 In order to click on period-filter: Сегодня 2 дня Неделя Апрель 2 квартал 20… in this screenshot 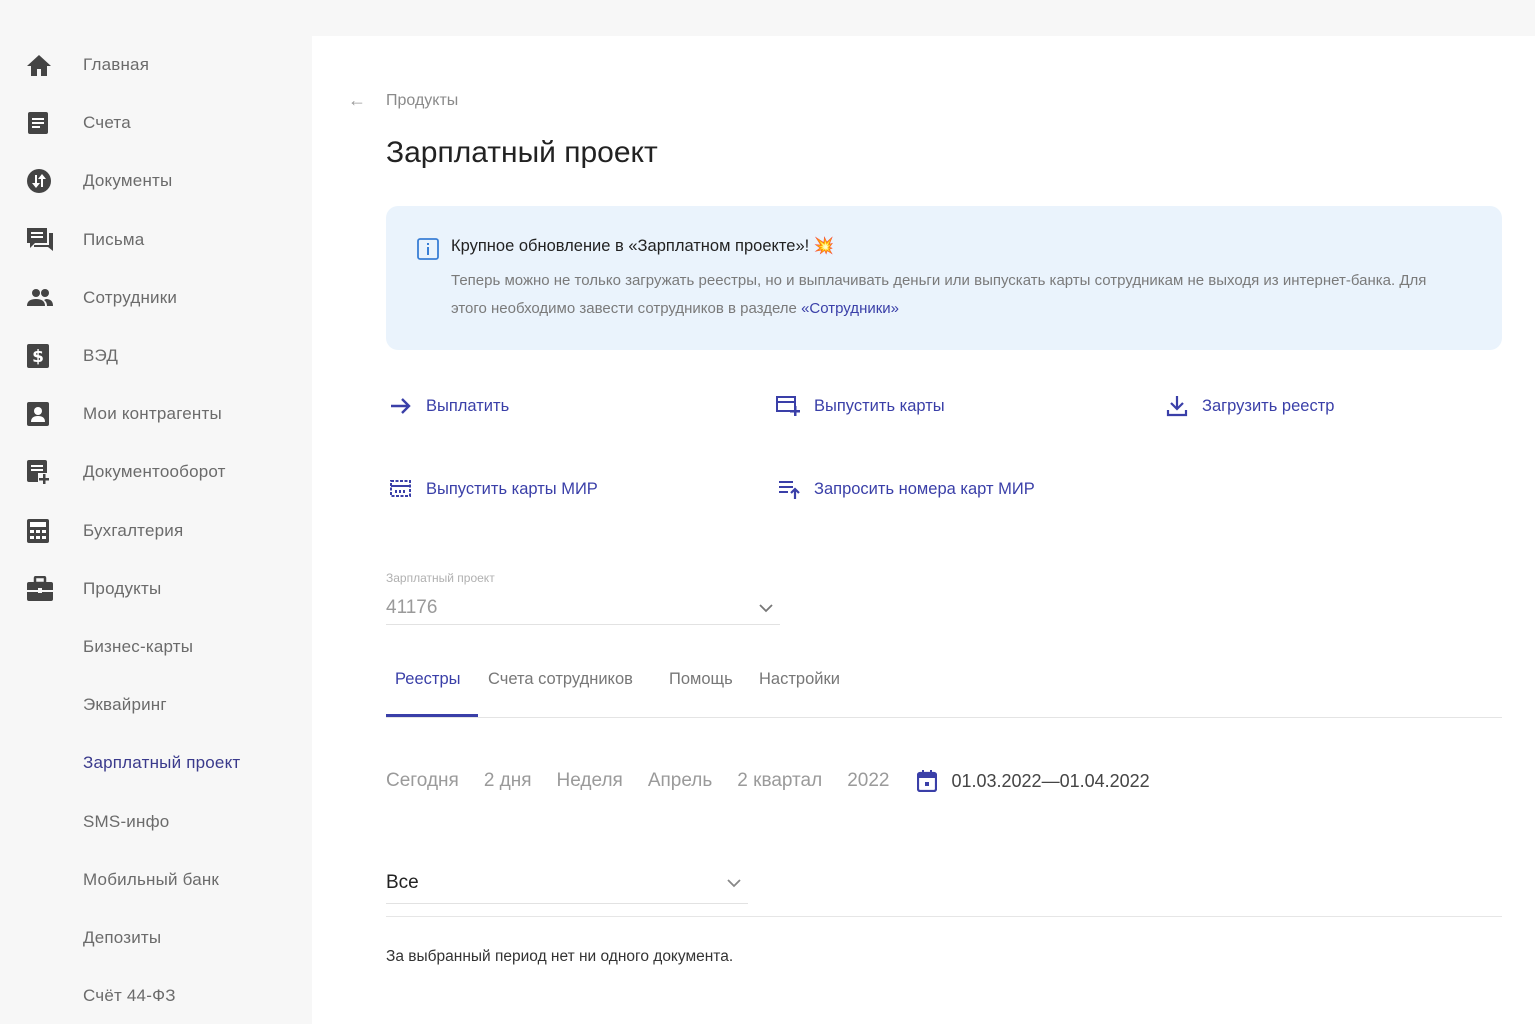, I will do `click(768, 781)`.